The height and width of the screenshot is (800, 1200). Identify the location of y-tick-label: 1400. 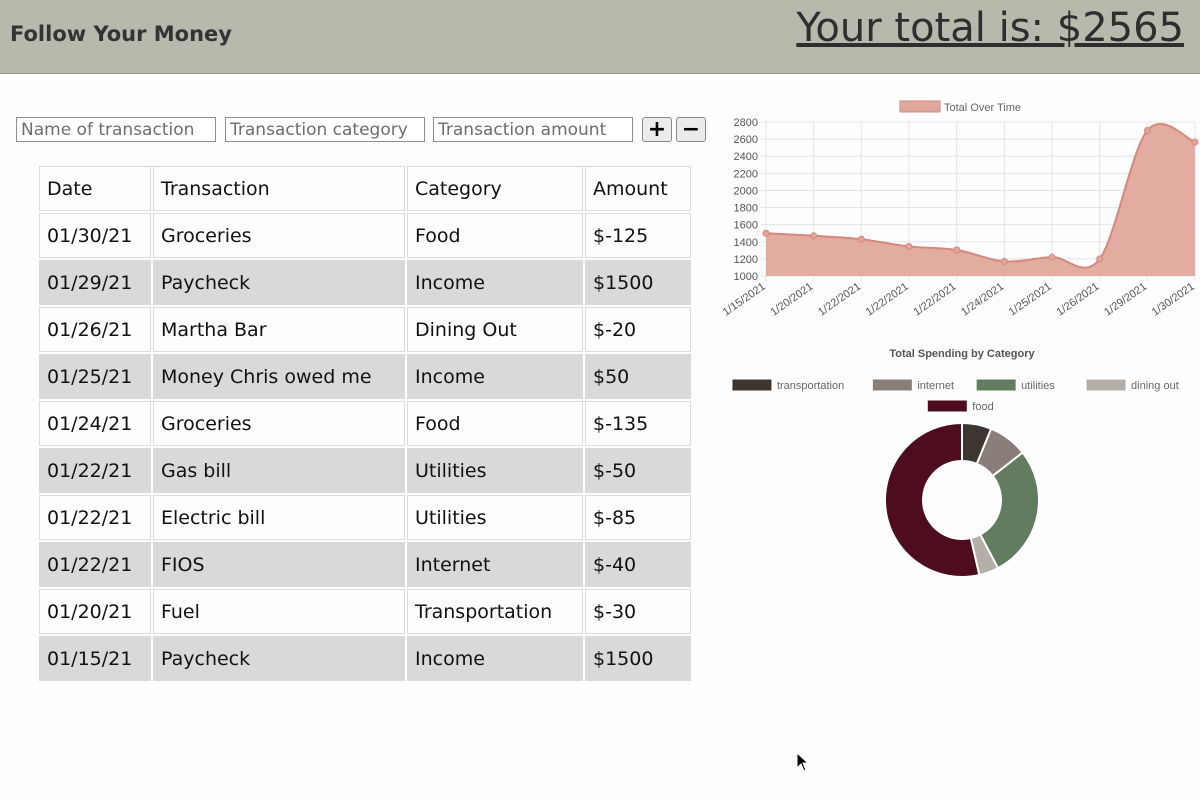
(746, 243).